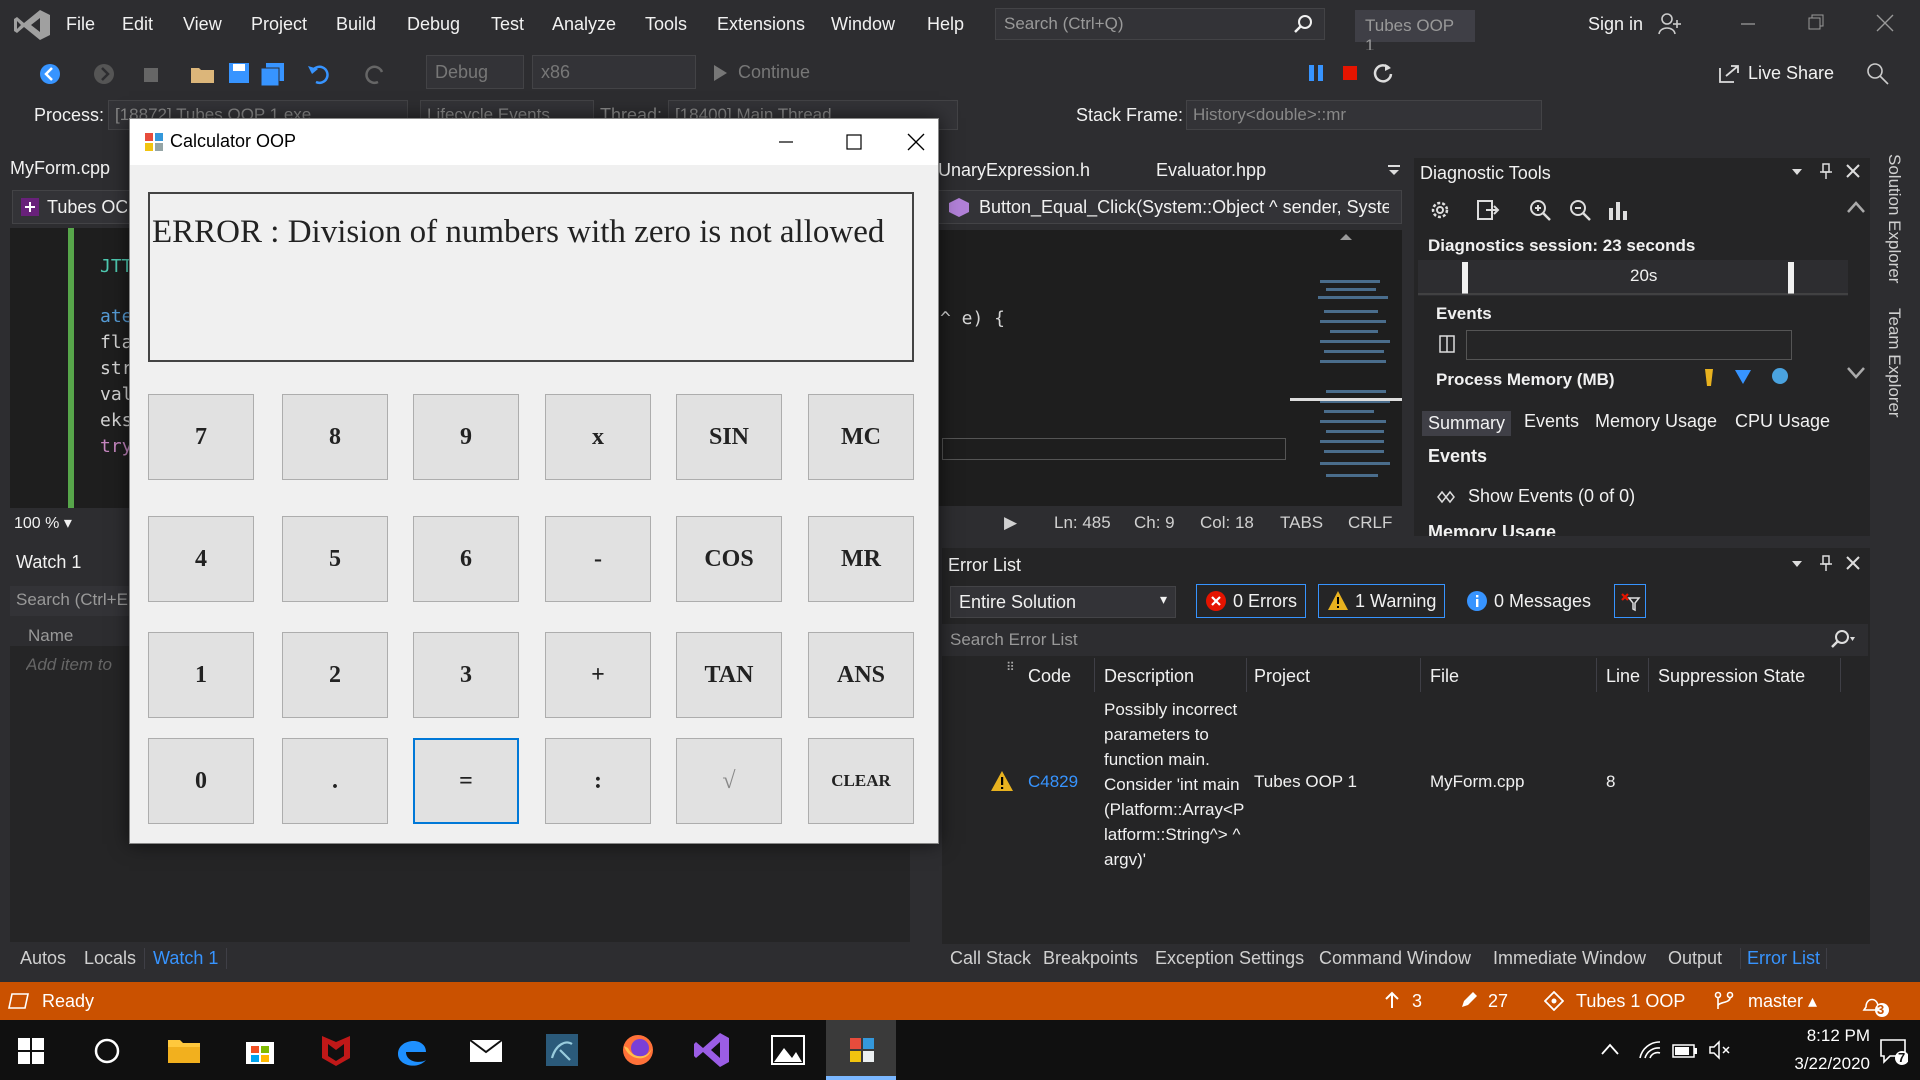 The height and width of the screenshot is (1080, 1920). What do you see at coordinates (186, 958) in the screenshot?
I see `tab-watch-1: Watch 1` at bounding box center [186, 958].